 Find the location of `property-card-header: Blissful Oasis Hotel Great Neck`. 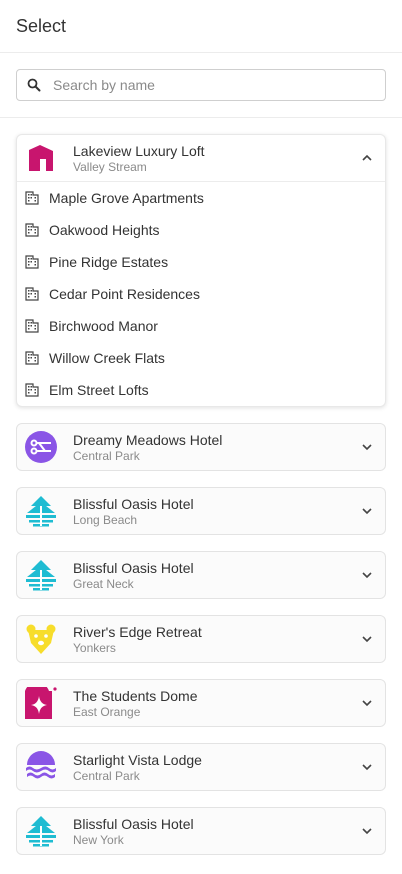

property-card-header: Blissful Oasis Hotel Great Neck is located at coordinates (201, 575).